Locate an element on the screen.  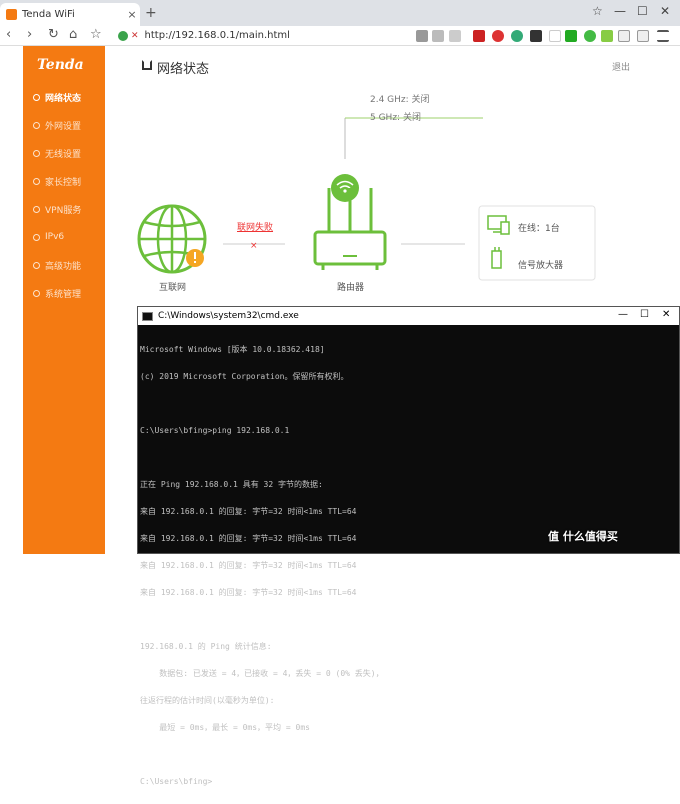
ipv6-icon is located at coordinates (36, 237).